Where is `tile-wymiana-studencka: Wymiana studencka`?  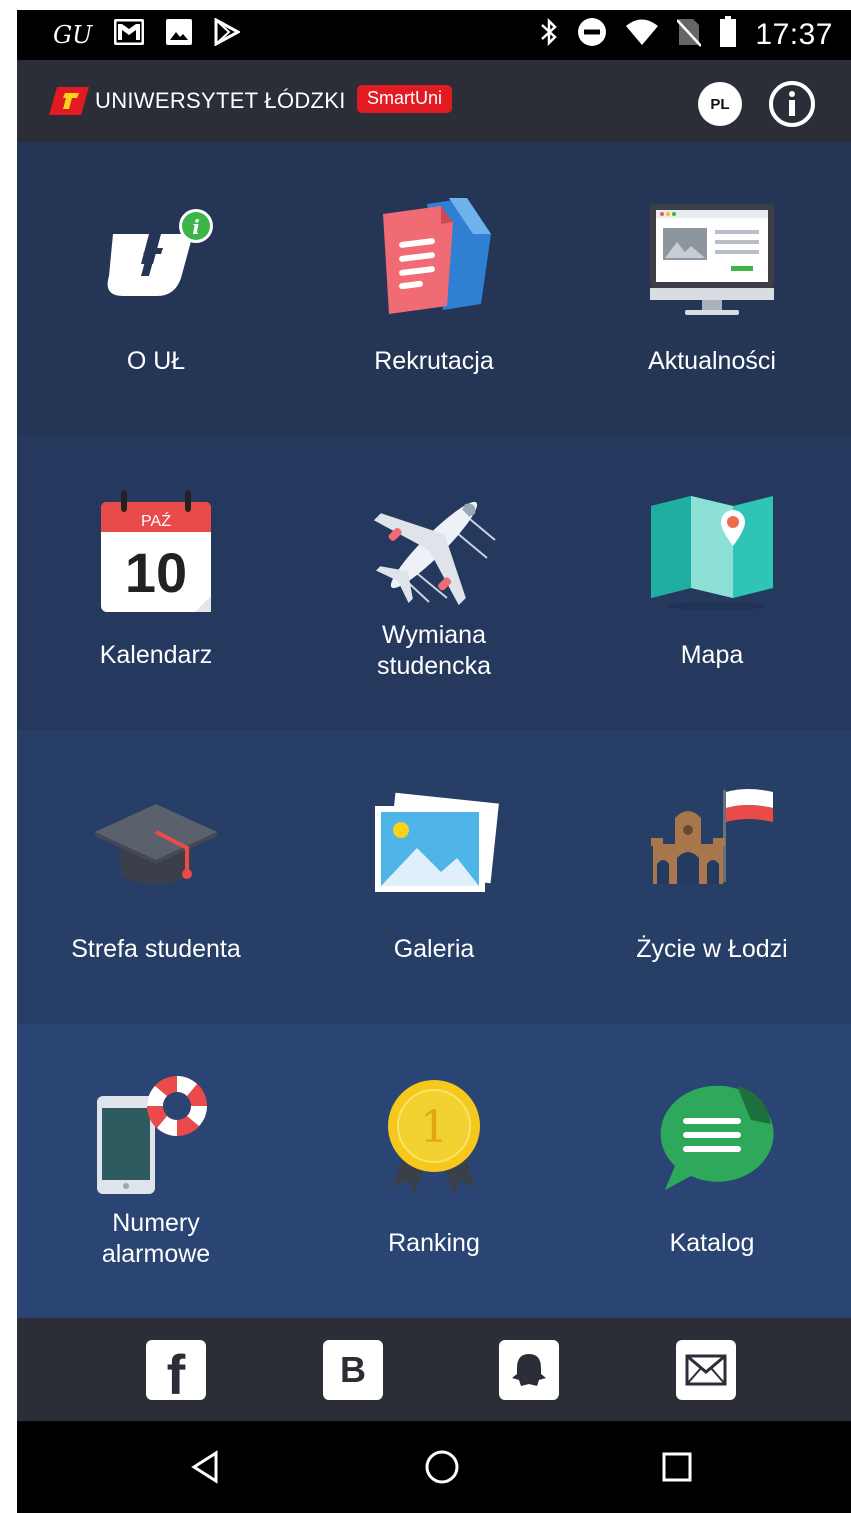
tile-wymiana-studencka: Wymiana studencka is located at coordinates (434, 583).